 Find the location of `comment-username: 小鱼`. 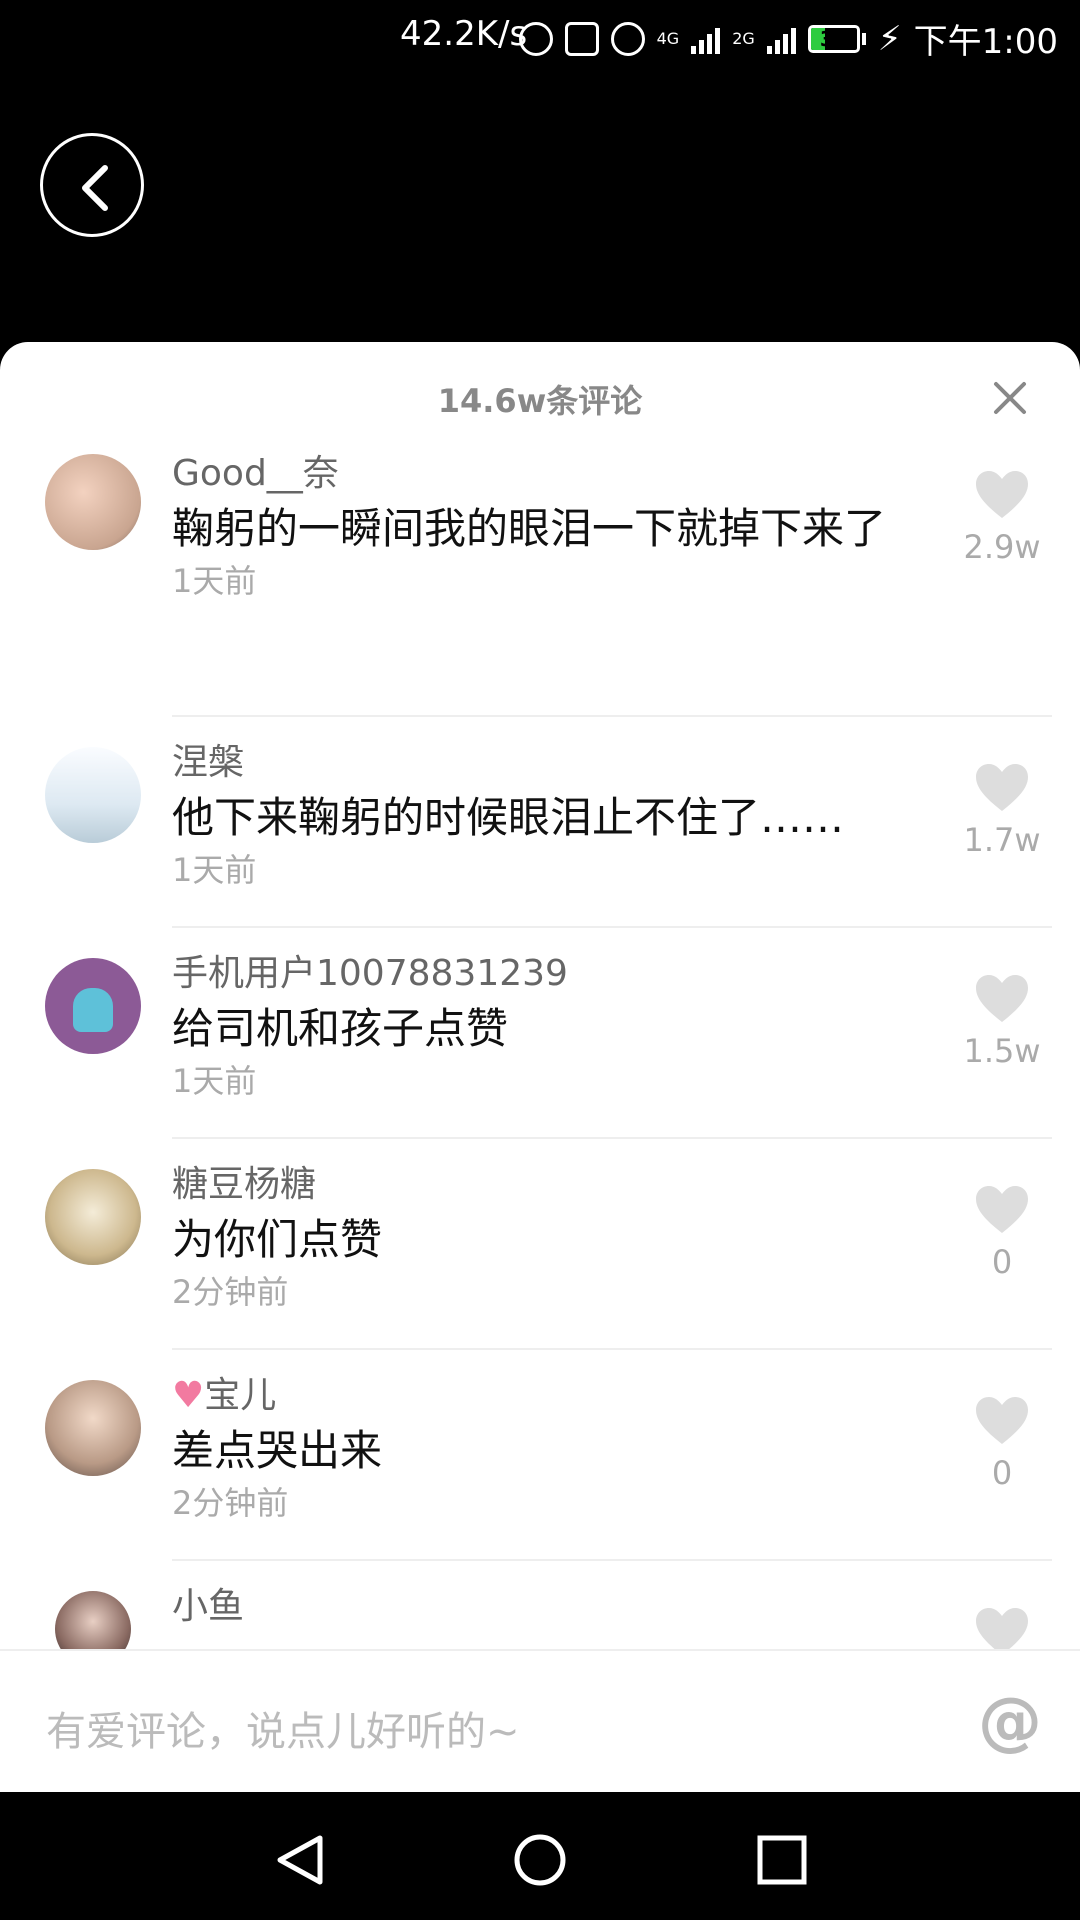

comment-username: 小鱼 is located at coordinates (532, 1607).